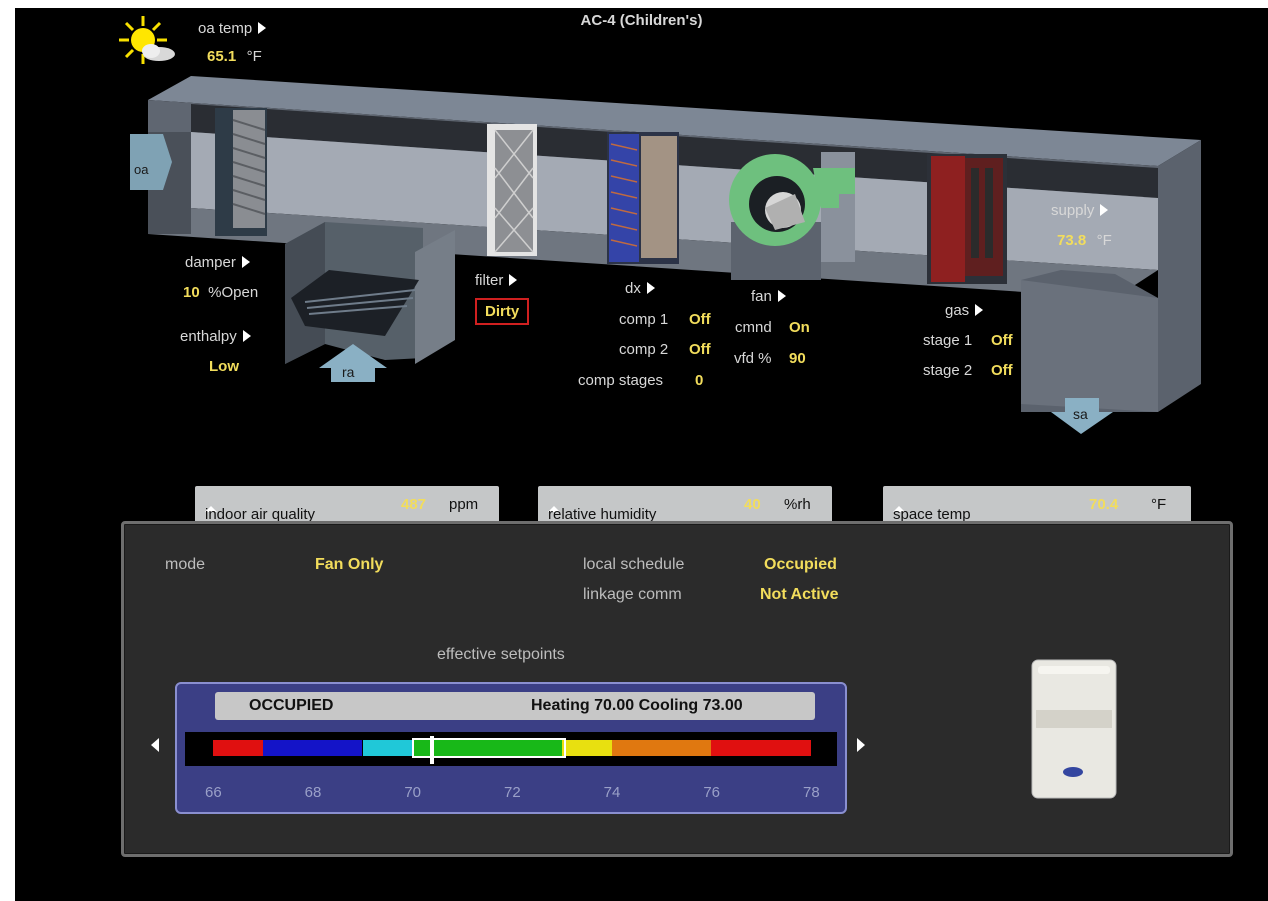  What do you see at coordinates (515, 706) in the screenshot?
I see `setpoint-header: OCCUPIED Heating 70.00 Cooling 73.00` at bounding box center [515, 706].